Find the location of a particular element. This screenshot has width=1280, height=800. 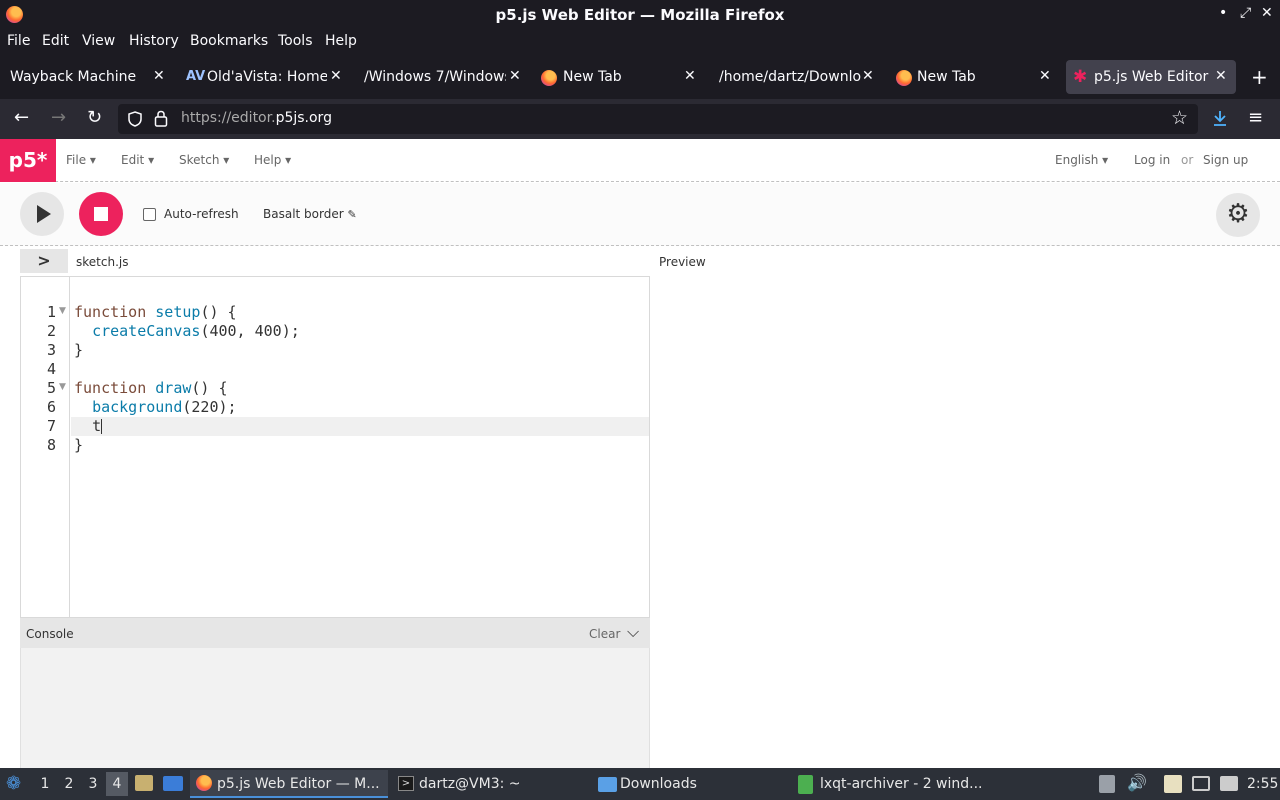

line-number: 3 is located at coordinates (51, 350).